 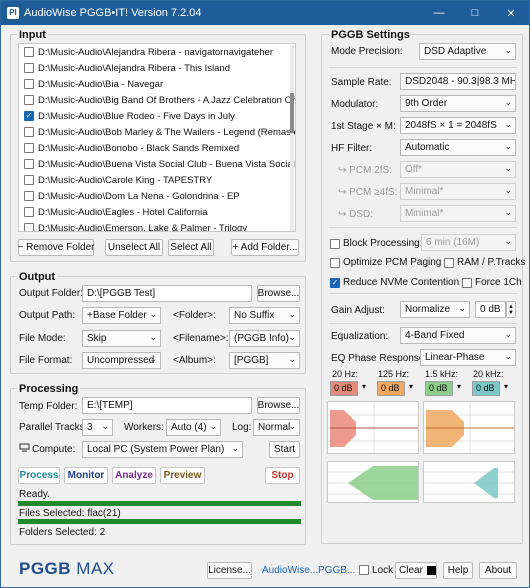 I want to click on list-scrollbar, so click(x=292, y=138).